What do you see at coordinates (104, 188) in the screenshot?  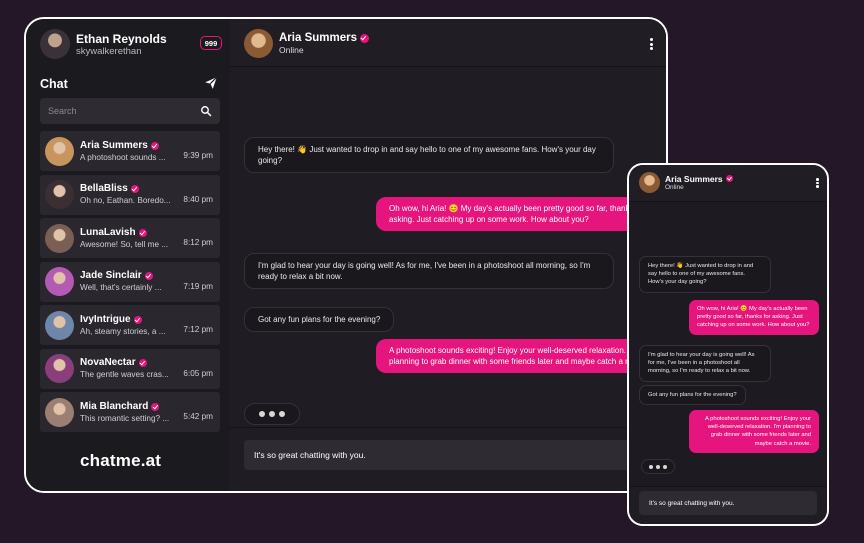 I see `contact-name: BellaBliss` at bounding box center [104, 188].